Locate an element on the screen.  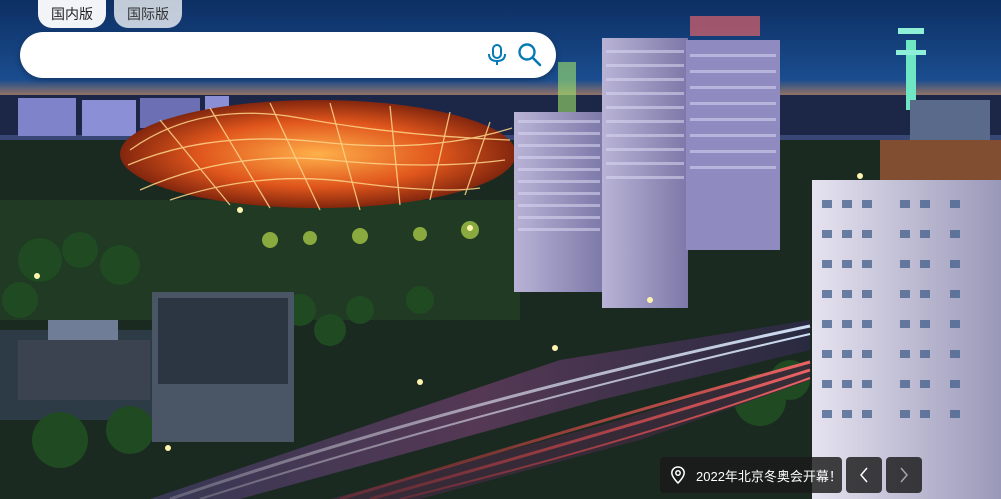
search-box is located at coordinates (288, 56).